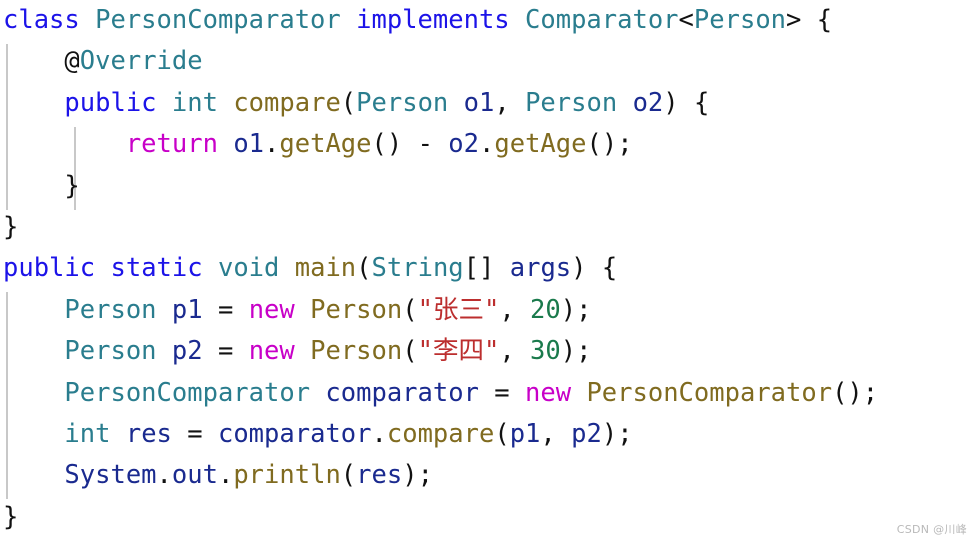 This screenshot has width=975, height=542. I want to click on code-line-2: @Override, so click(487, 61).